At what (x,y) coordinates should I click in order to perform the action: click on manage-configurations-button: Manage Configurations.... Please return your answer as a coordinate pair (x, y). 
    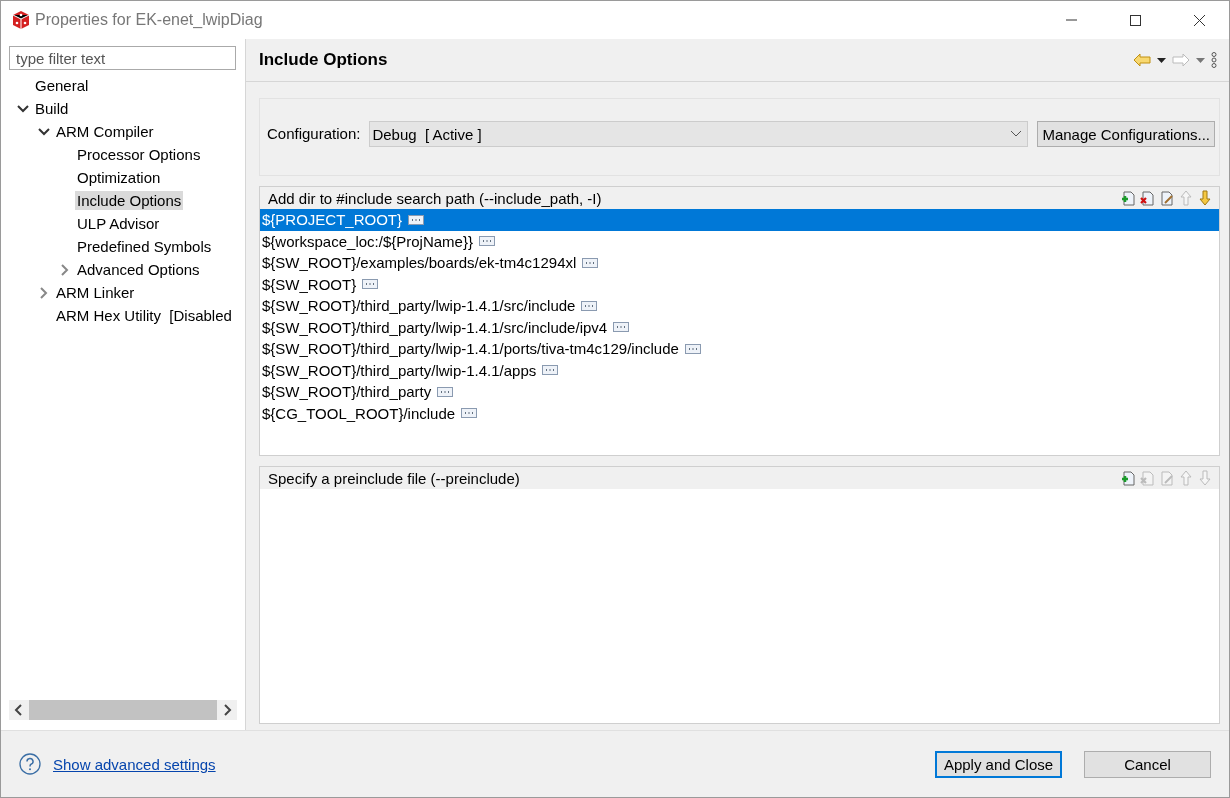
    Looking at the image, I should click on (1126, 134).